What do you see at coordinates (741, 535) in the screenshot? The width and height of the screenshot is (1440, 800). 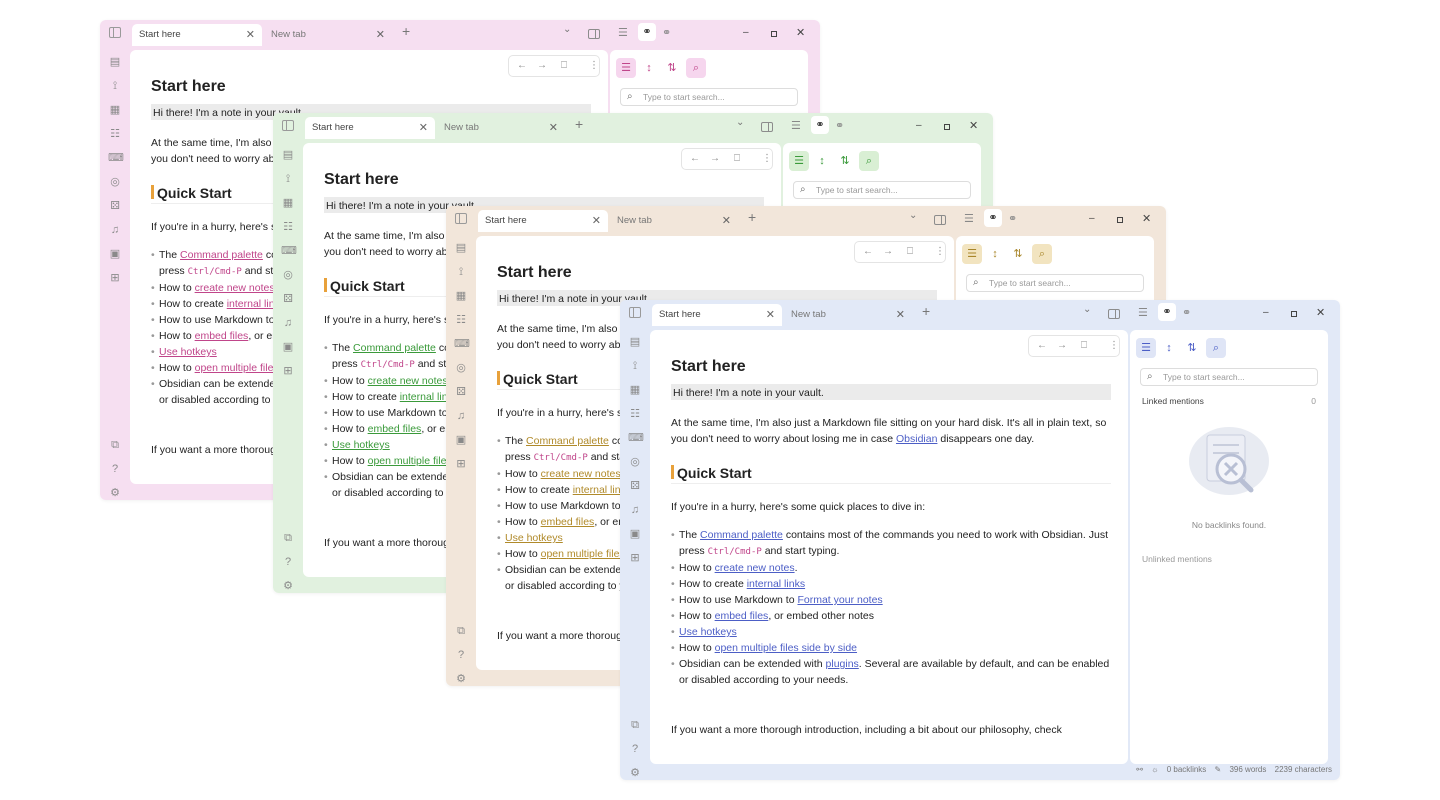 I see `command-palette-link: Command palette` at bounding box center [741, 535].